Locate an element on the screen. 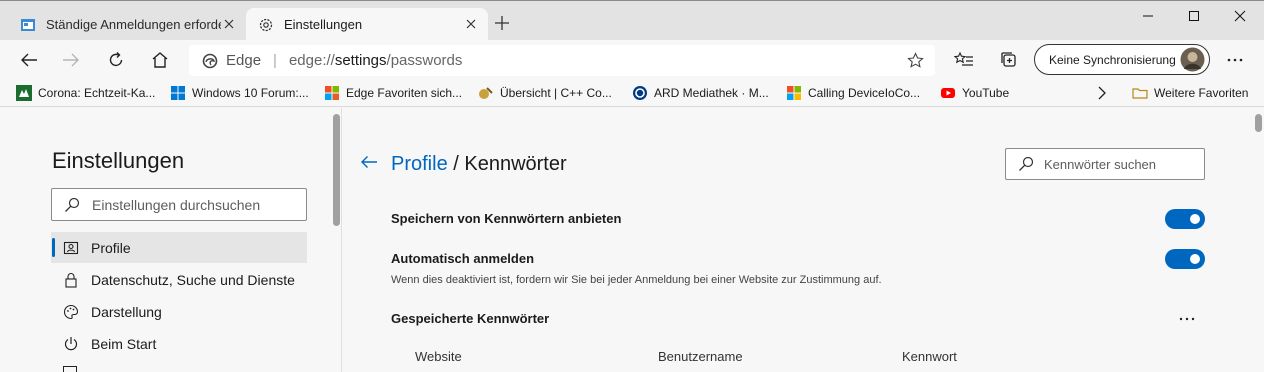  close-window-icon is located at coordinates (1240, 16).